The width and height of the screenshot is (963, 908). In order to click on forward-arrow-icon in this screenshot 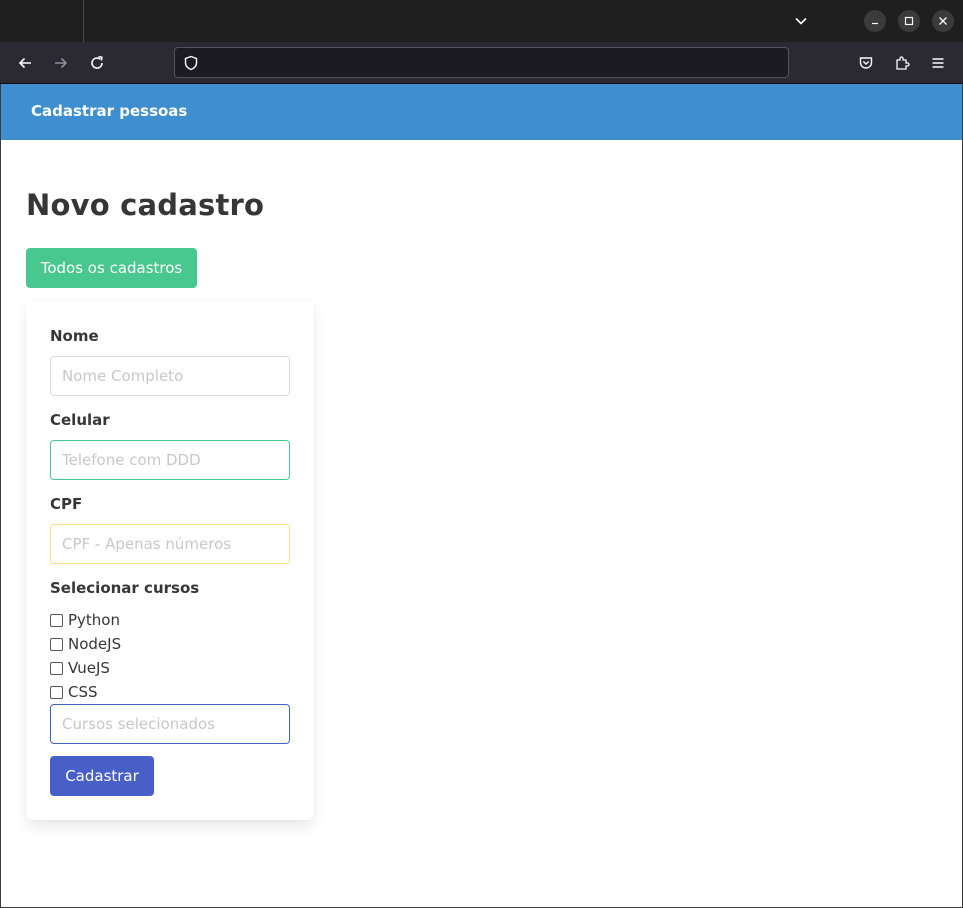, I will do `click(61, 63)`.